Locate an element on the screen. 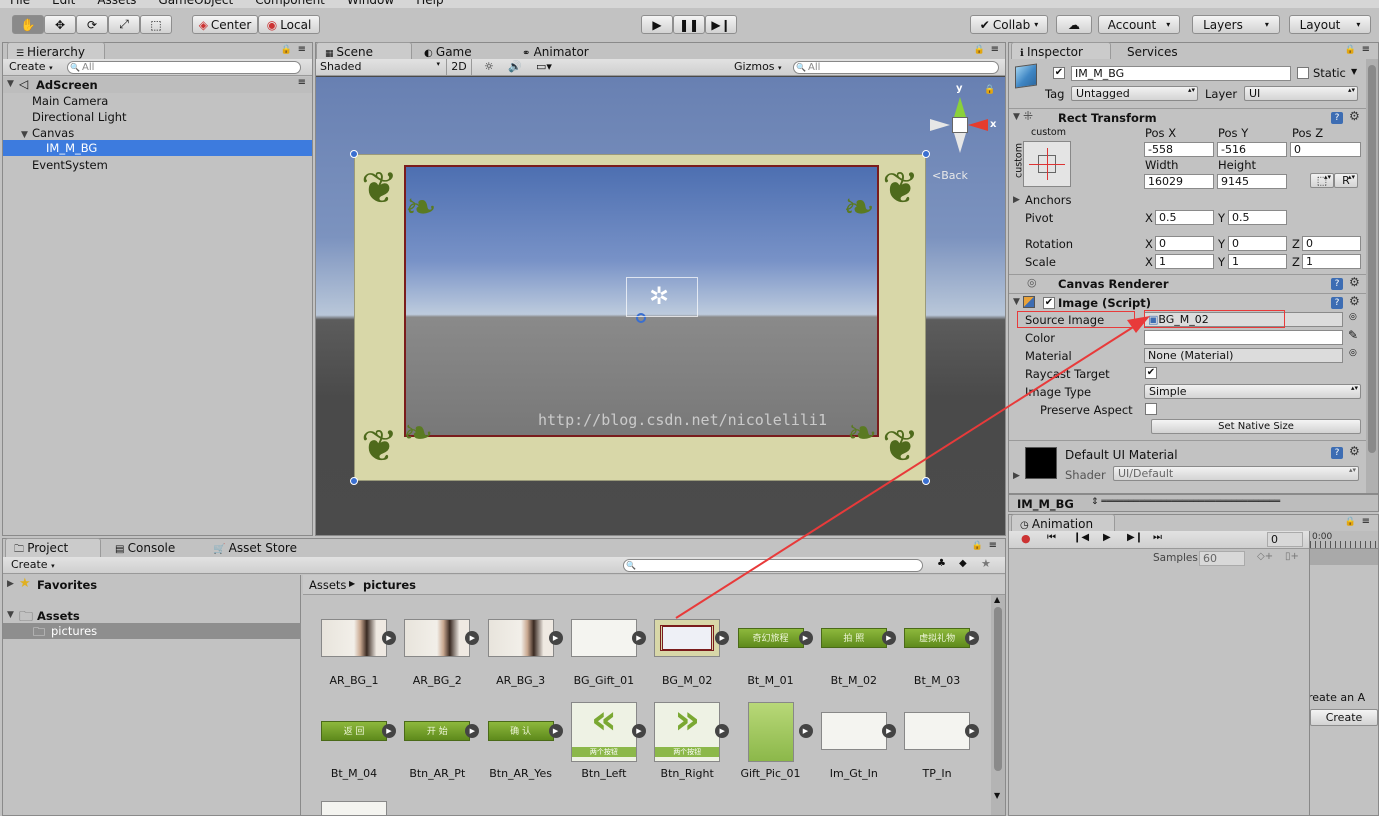 The width and height of the screenshot is (1379, 816). hierarchy-item-main-camera: Main Camera is located at coordinates (157, 101).